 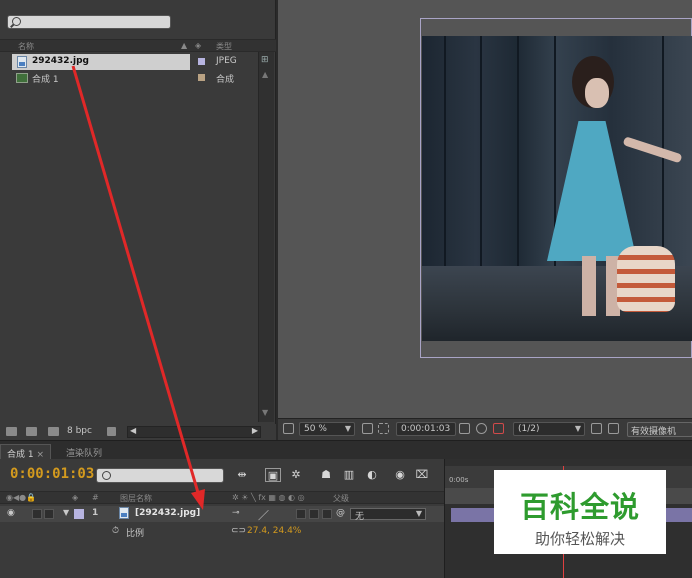 What do you see at coordinates (255, 430) in the screenshot?
I see `scroll-right-icon: ▶` at bounding box center [255, 430].